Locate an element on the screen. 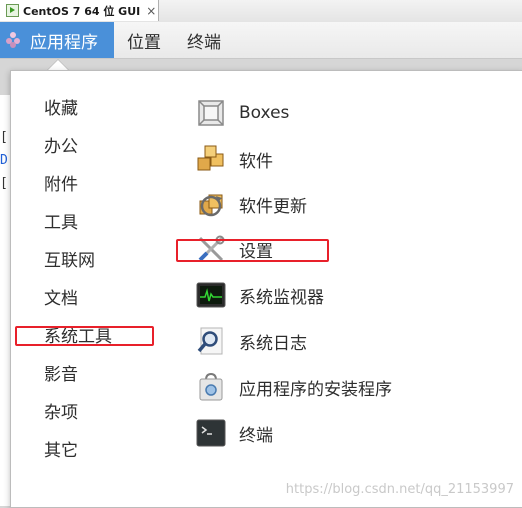 This screenshot has width=522, height=508. vm-power-icon is located at coordinates (12, 10).